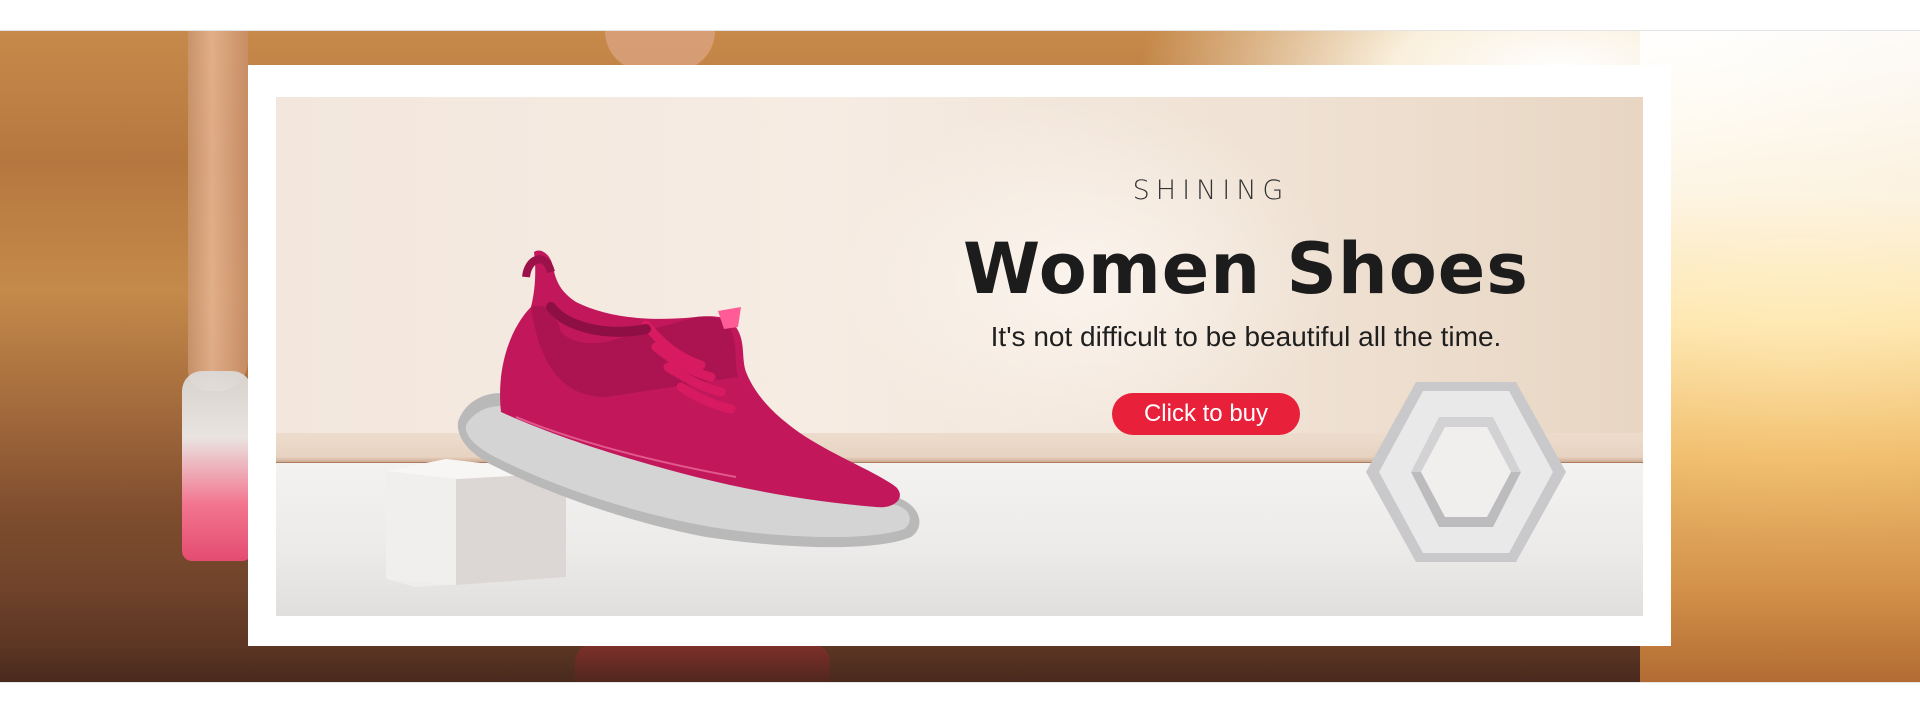 The width and height of the screenshot is (1920, 709). I want to click on sneaker-product-image, so click(688, 399).